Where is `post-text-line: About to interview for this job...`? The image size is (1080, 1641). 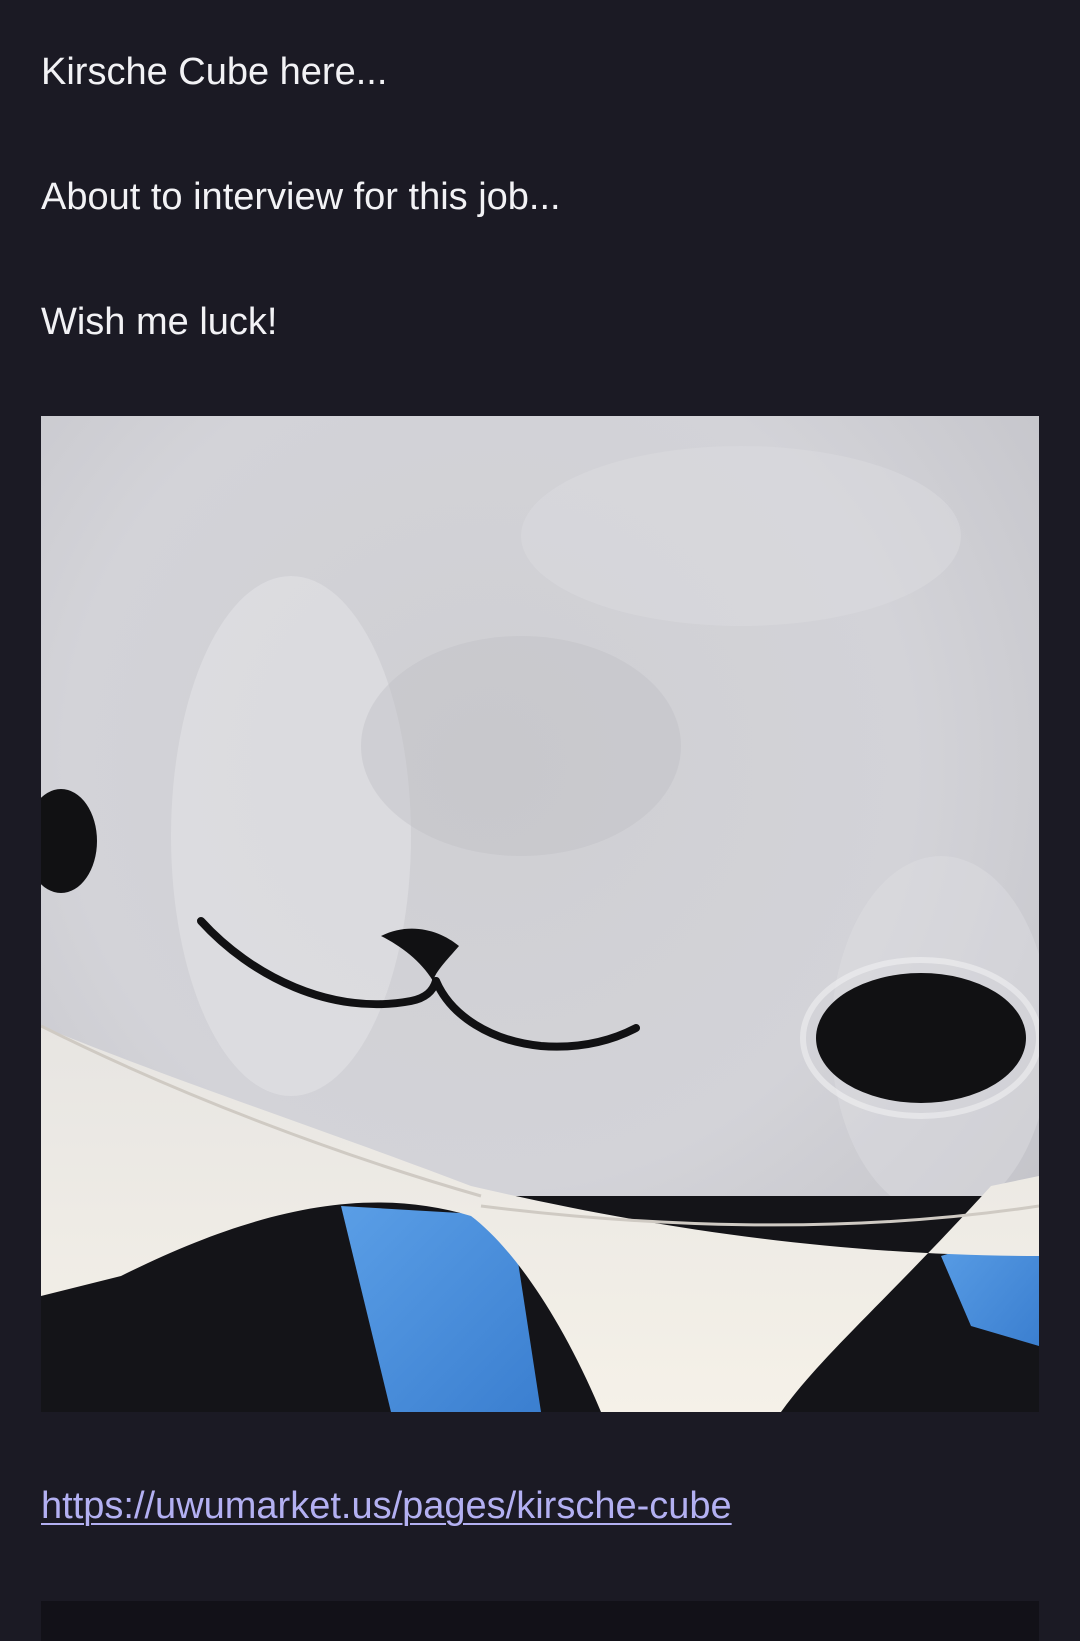 post-text-line: About to interview for this job... is located at coordinates (301, 197).